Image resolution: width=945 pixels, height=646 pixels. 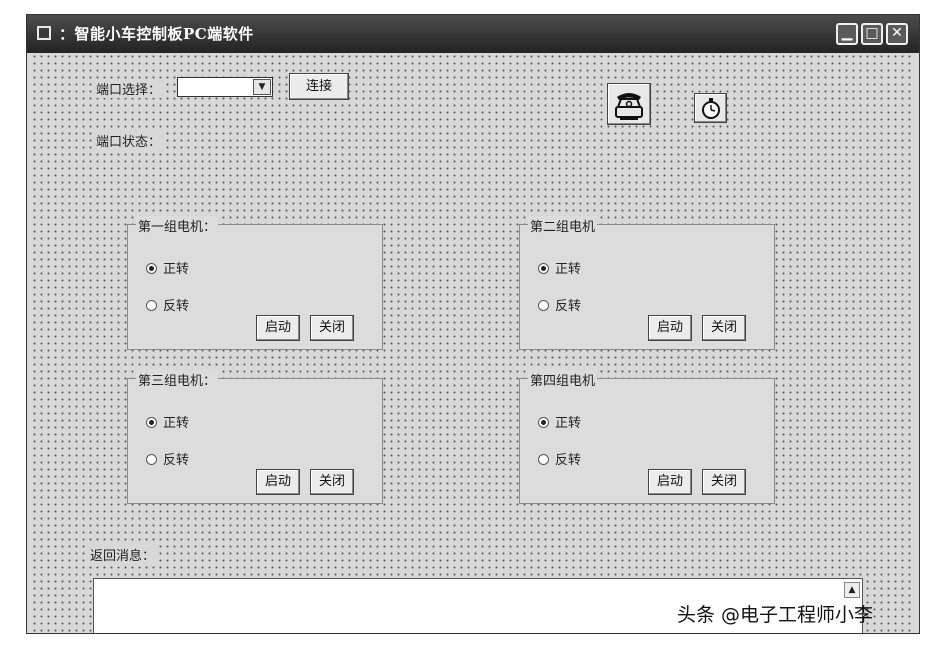 What do you see at coordinates (647, 283) in the screenshot?
I see `motor-group-2: 第二组电机 正转 反转 启动 关闭` at bounding box center [647, 283].